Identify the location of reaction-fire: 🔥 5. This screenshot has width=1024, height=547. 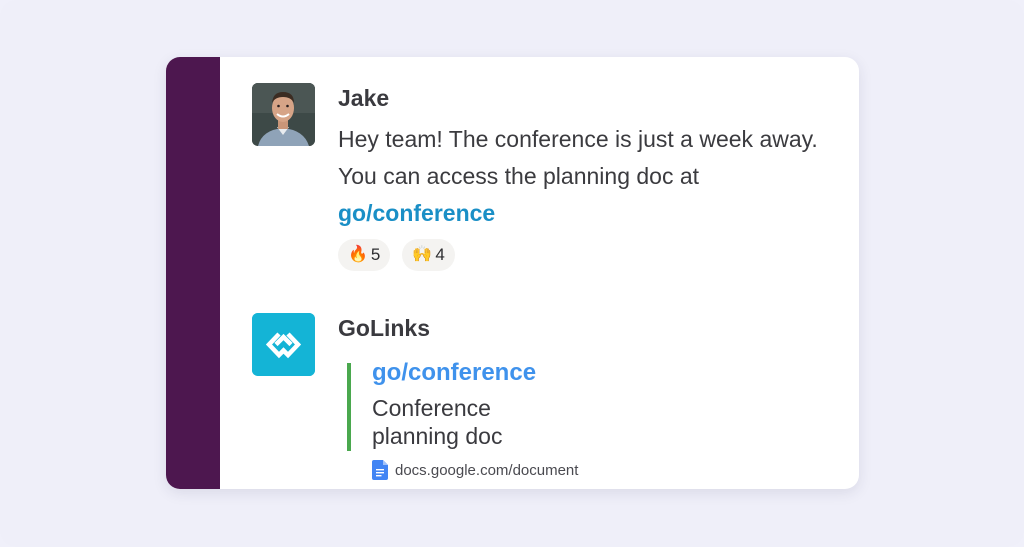
(364, 255).